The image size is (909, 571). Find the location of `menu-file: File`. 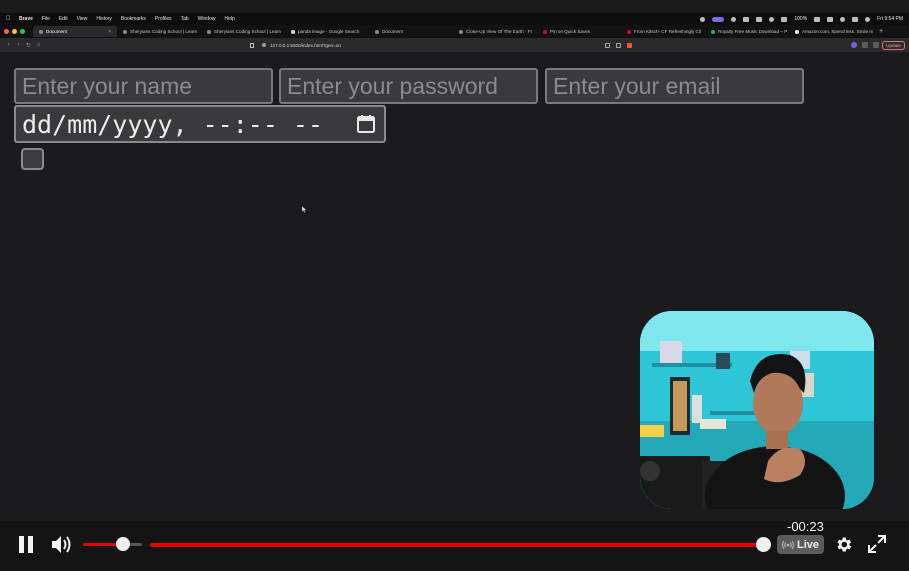

menu-file: File is located at coordinates (46, 19).